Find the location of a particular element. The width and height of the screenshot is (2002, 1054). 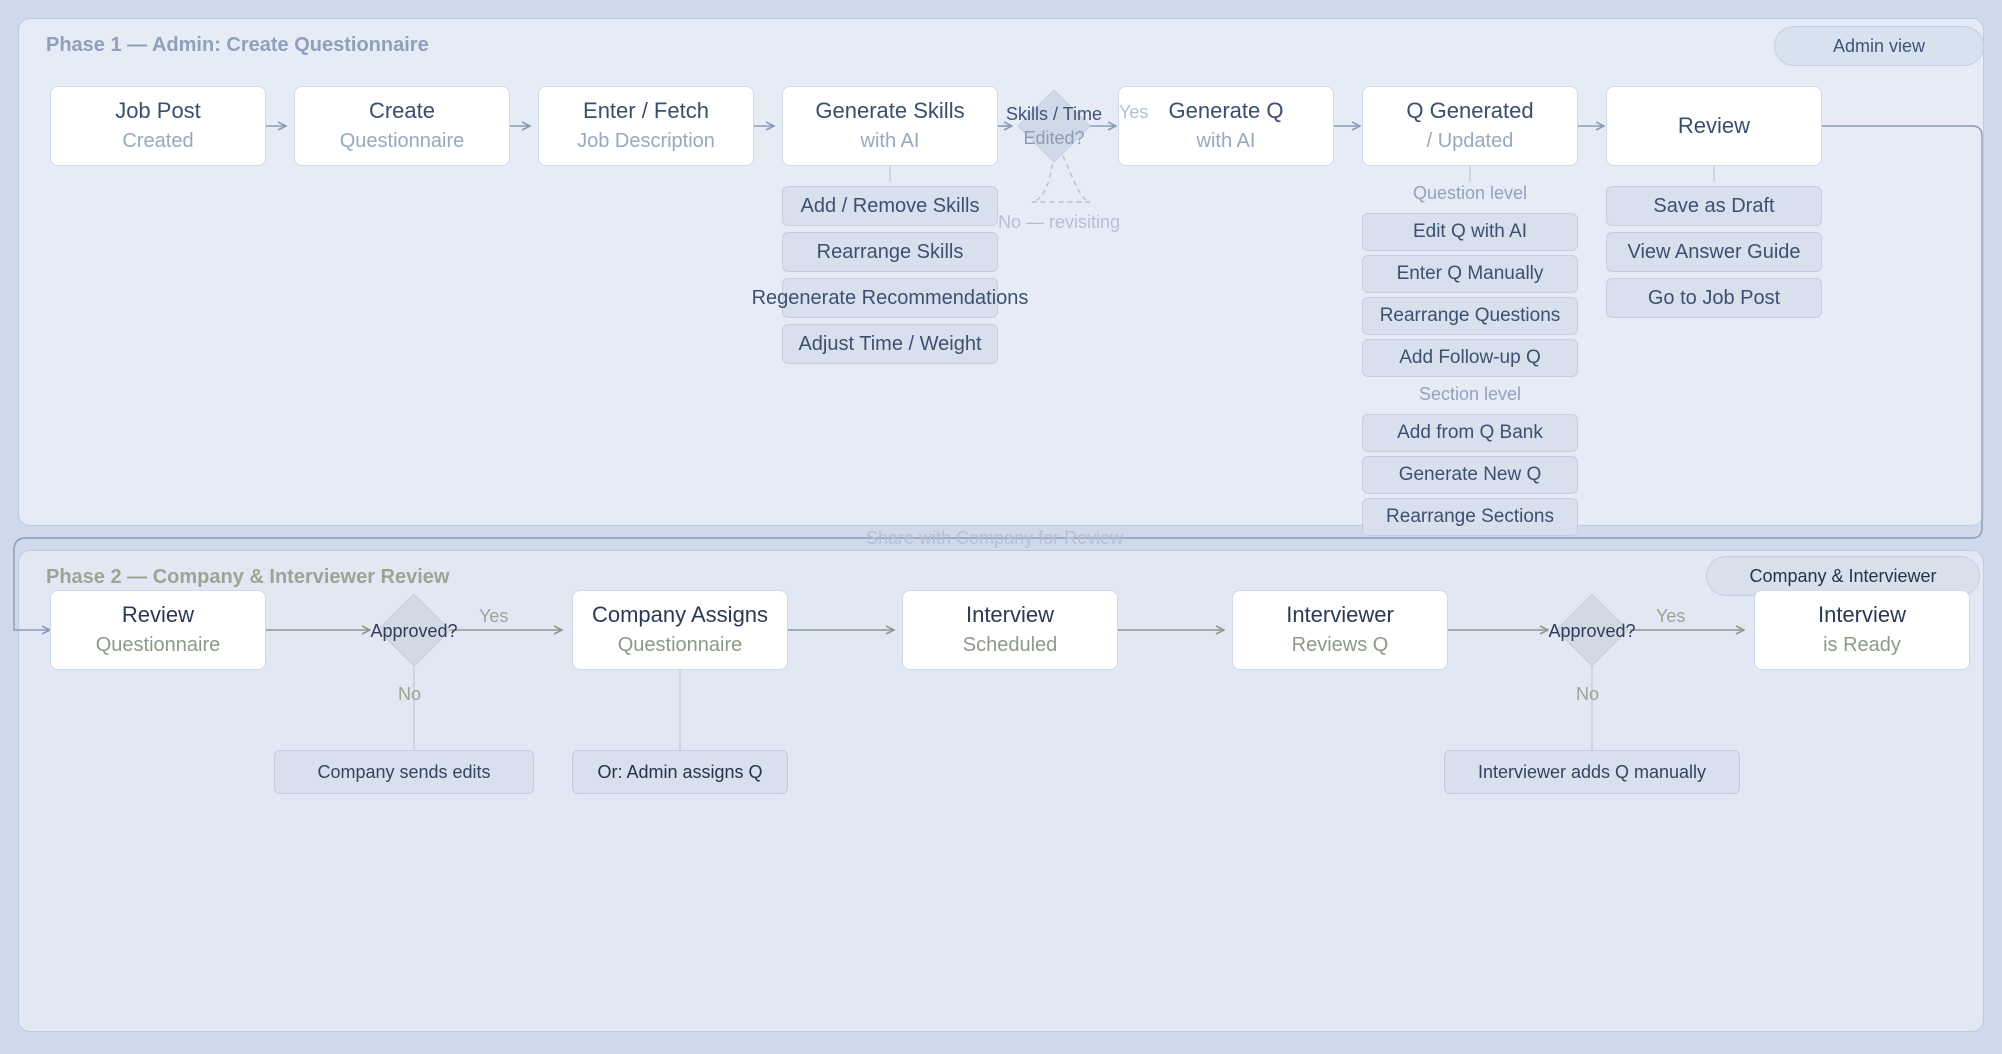

revisit-loop is located at coordinates (1061, 179).